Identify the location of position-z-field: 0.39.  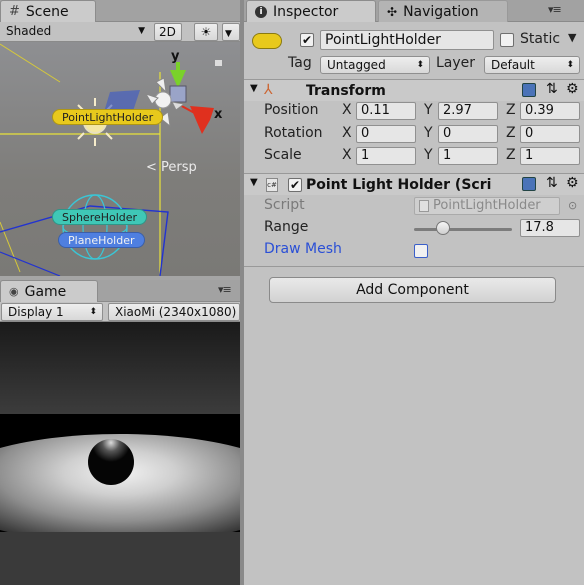
(550, 111).